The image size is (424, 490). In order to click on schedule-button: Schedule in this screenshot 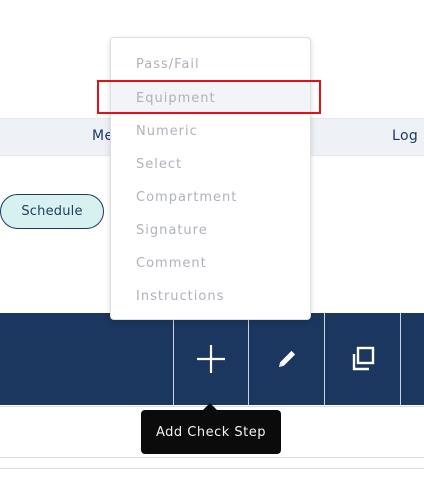, I will do `click(52, 211)`.